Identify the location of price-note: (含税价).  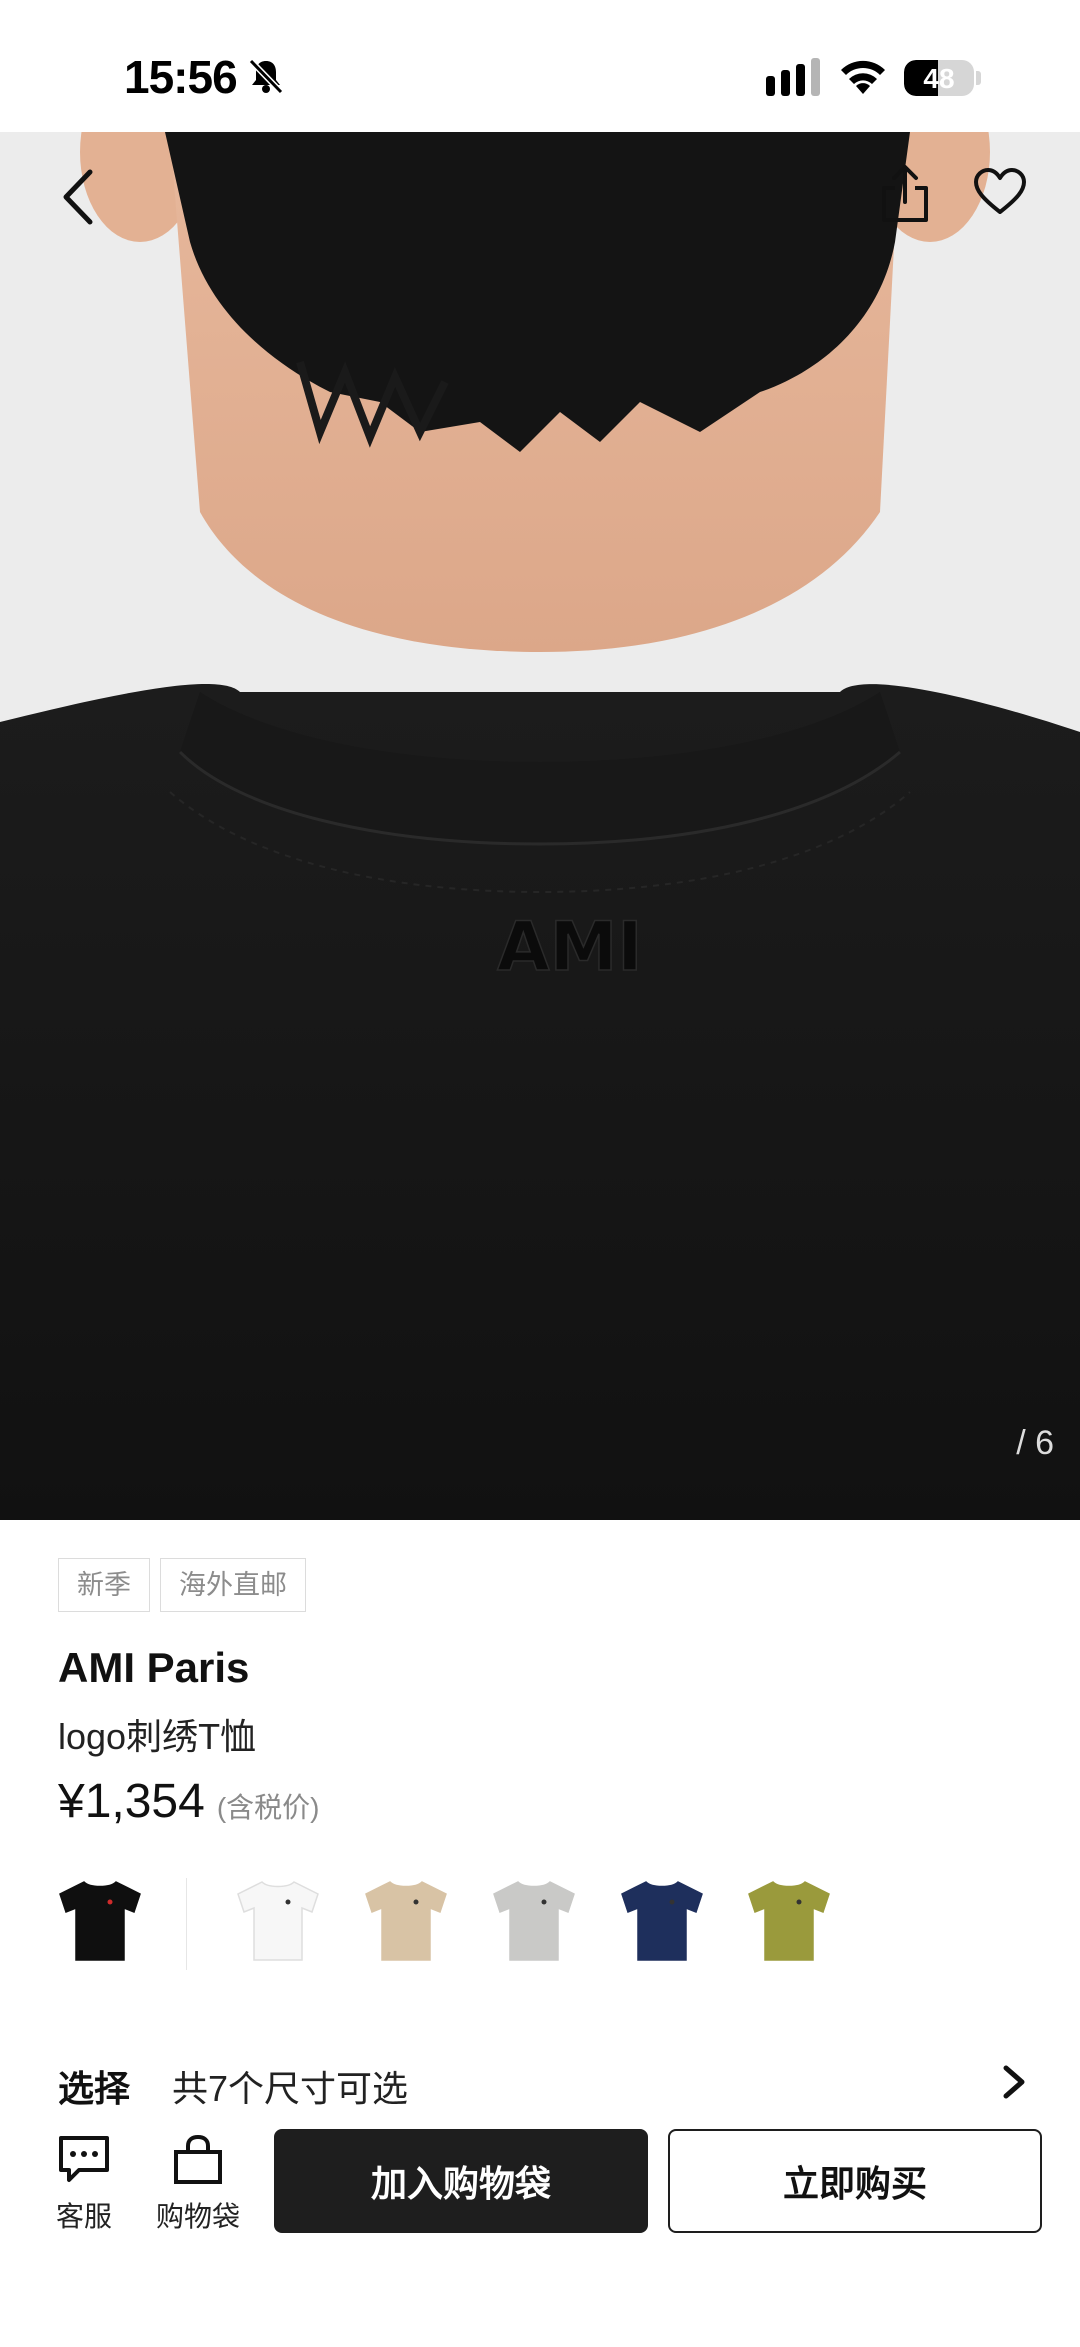
(268, 1807).